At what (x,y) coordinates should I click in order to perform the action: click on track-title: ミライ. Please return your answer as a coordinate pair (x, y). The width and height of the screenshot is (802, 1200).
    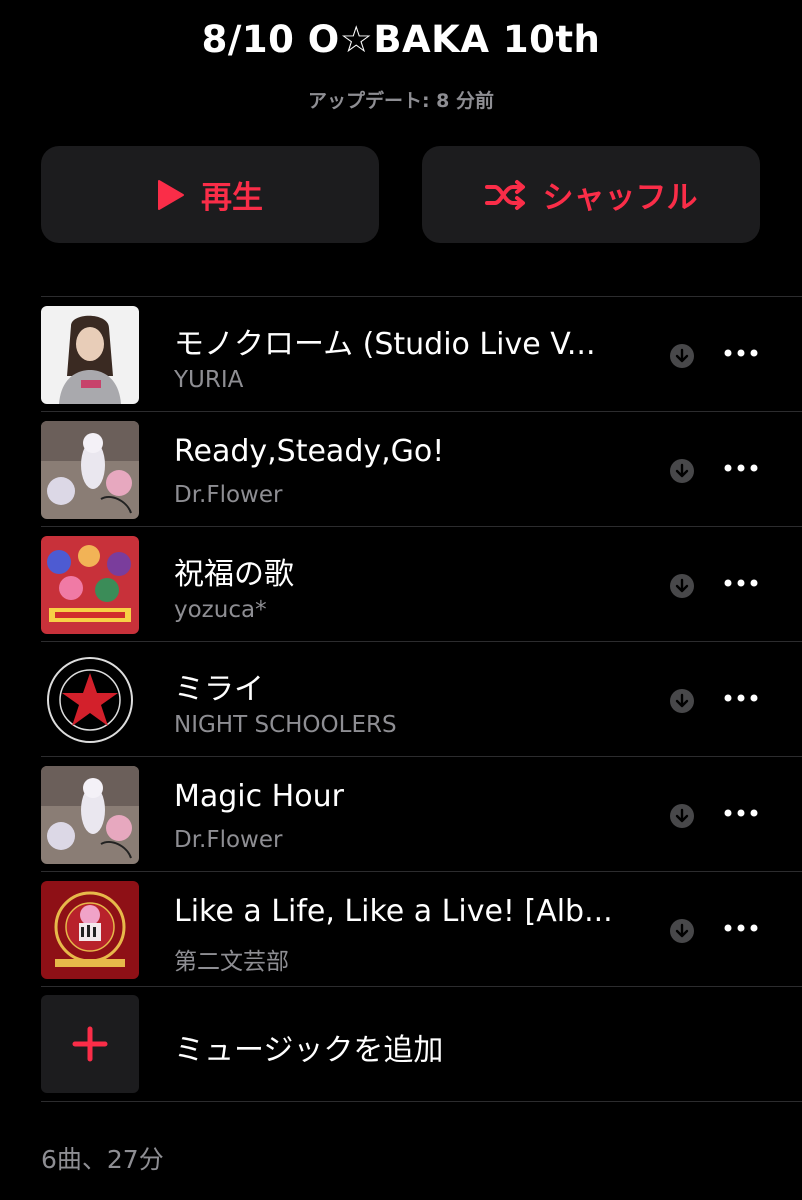
    Looking at the image, I should click on (219, 689).